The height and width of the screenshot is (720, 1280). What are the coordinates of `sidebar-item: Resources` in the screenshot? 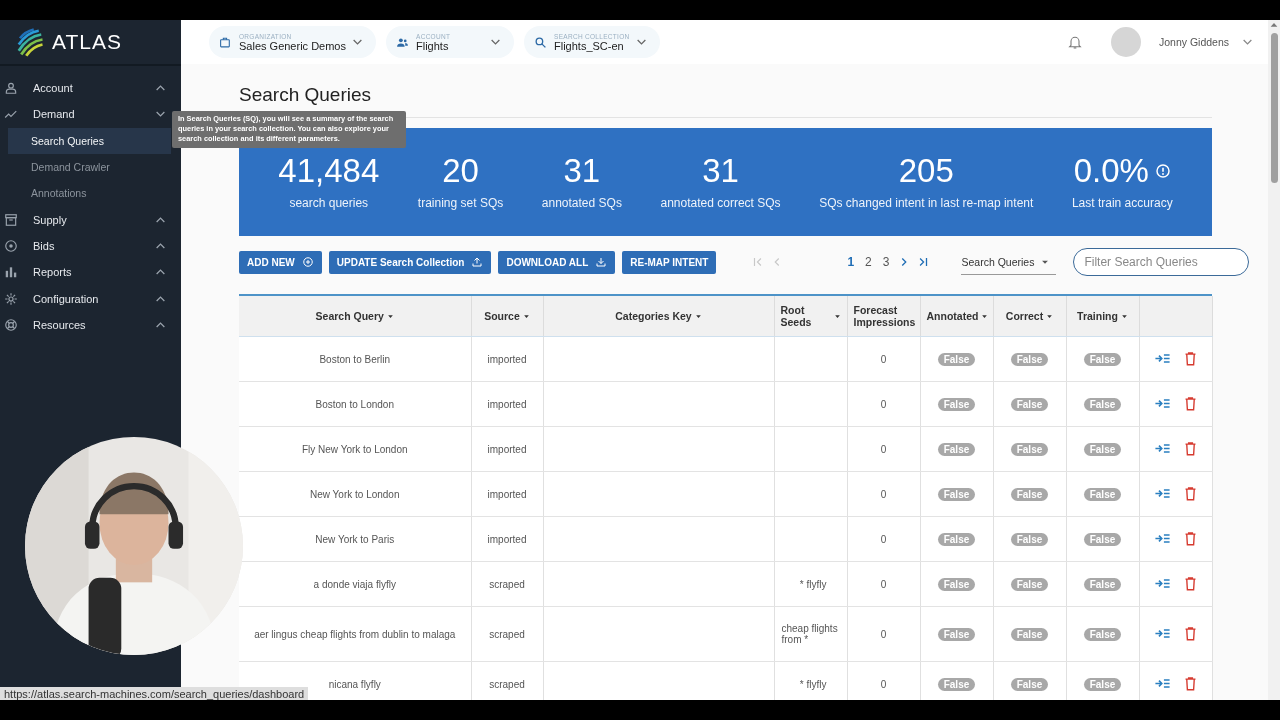 It's located at (84, 324).